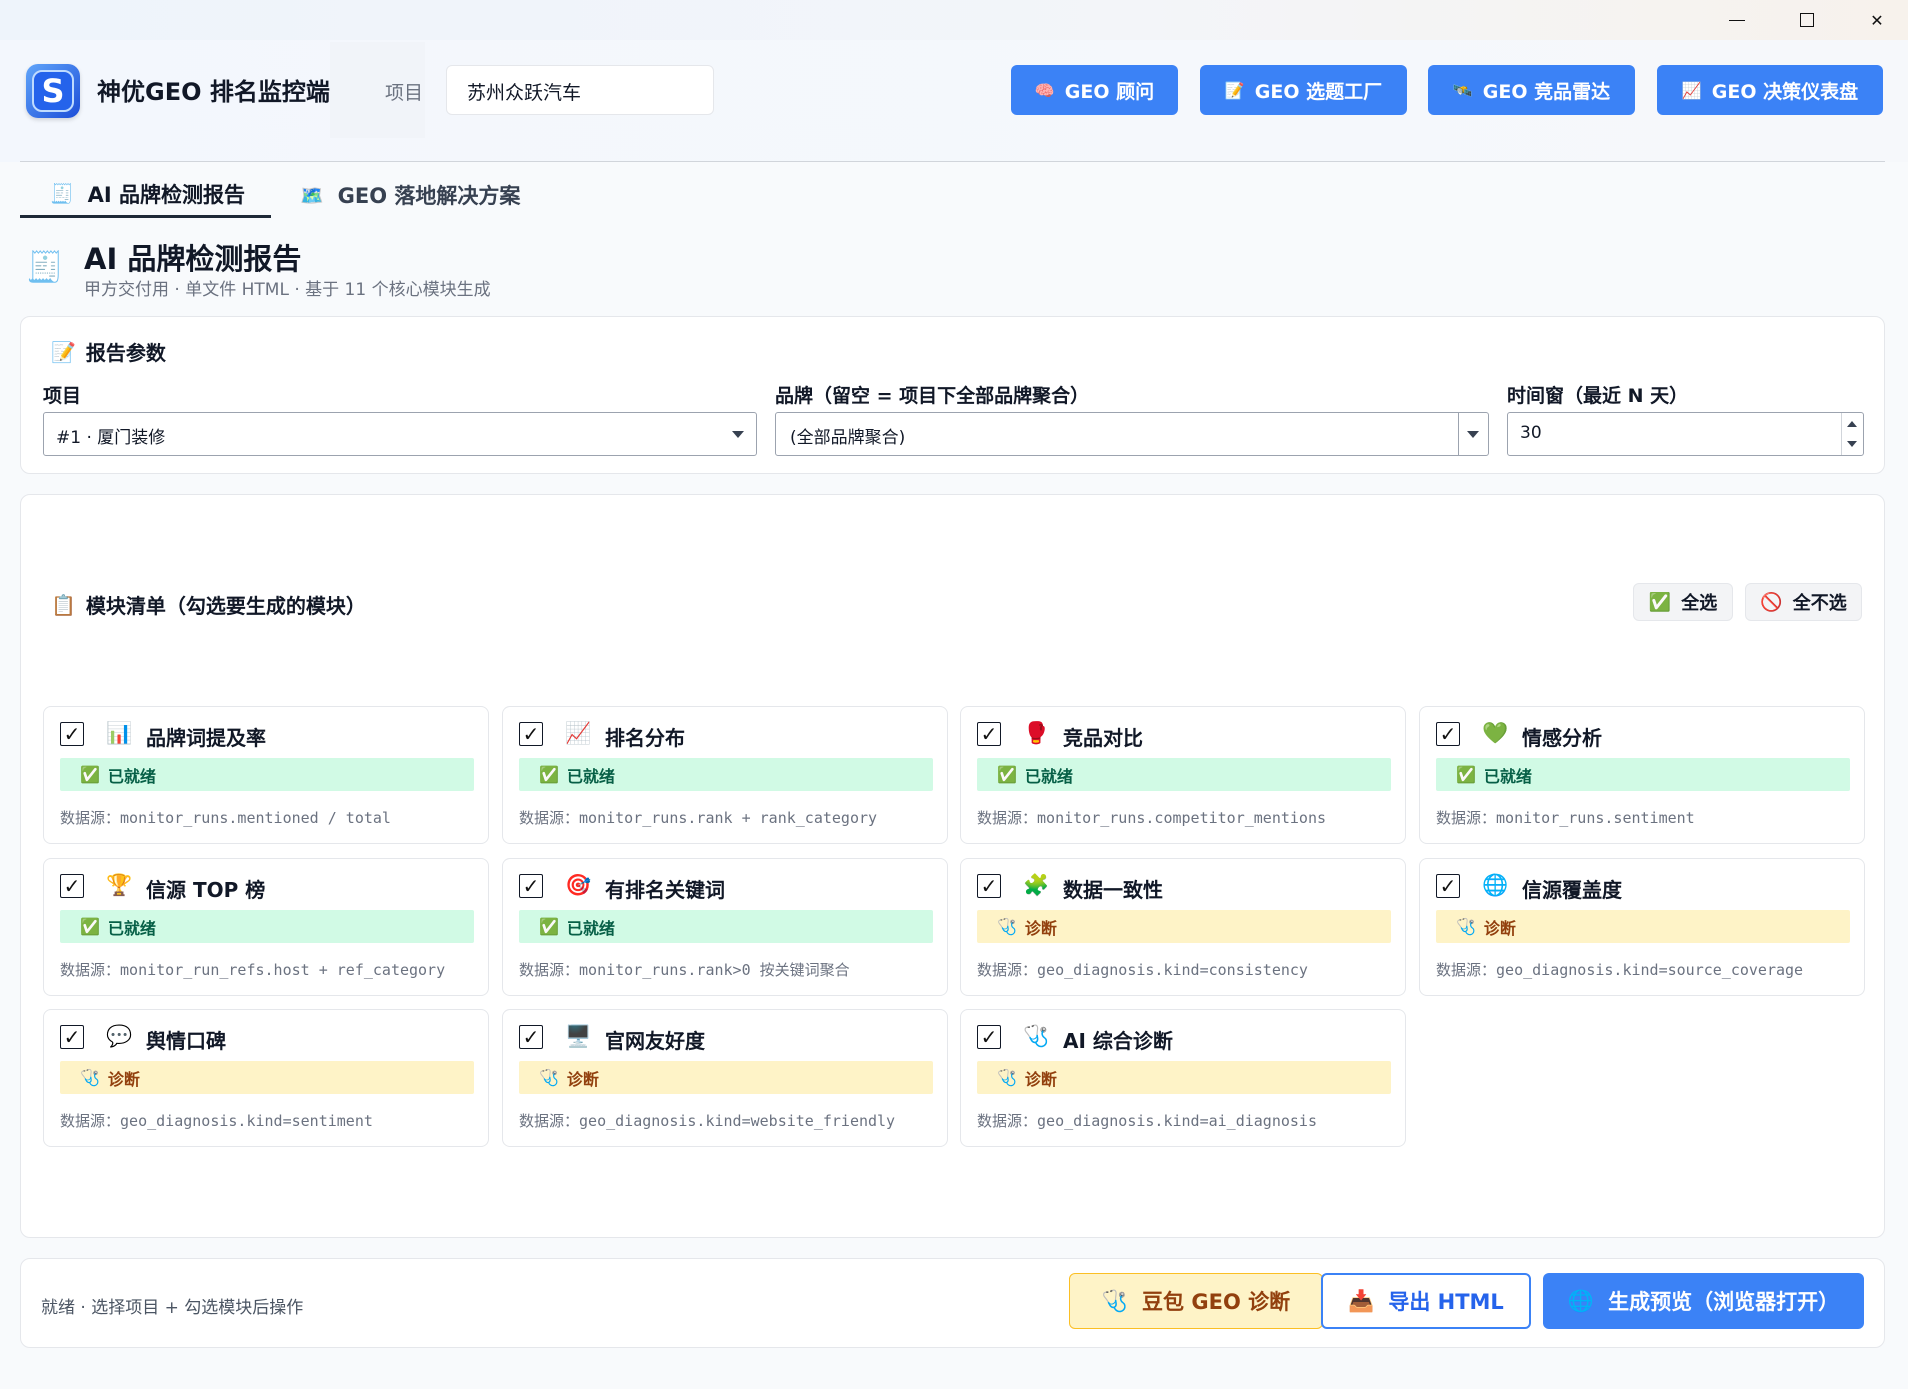 The image size is (1908, 1389). I want to click on module-icon: 💬, so click(119, 1036).